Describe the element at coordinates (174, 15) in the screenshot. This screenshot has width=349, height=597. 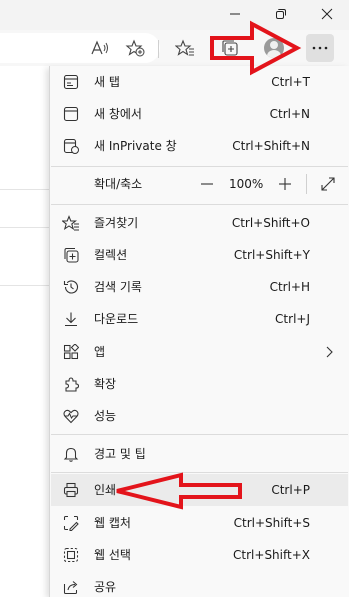
I see `title-bar` at that location.